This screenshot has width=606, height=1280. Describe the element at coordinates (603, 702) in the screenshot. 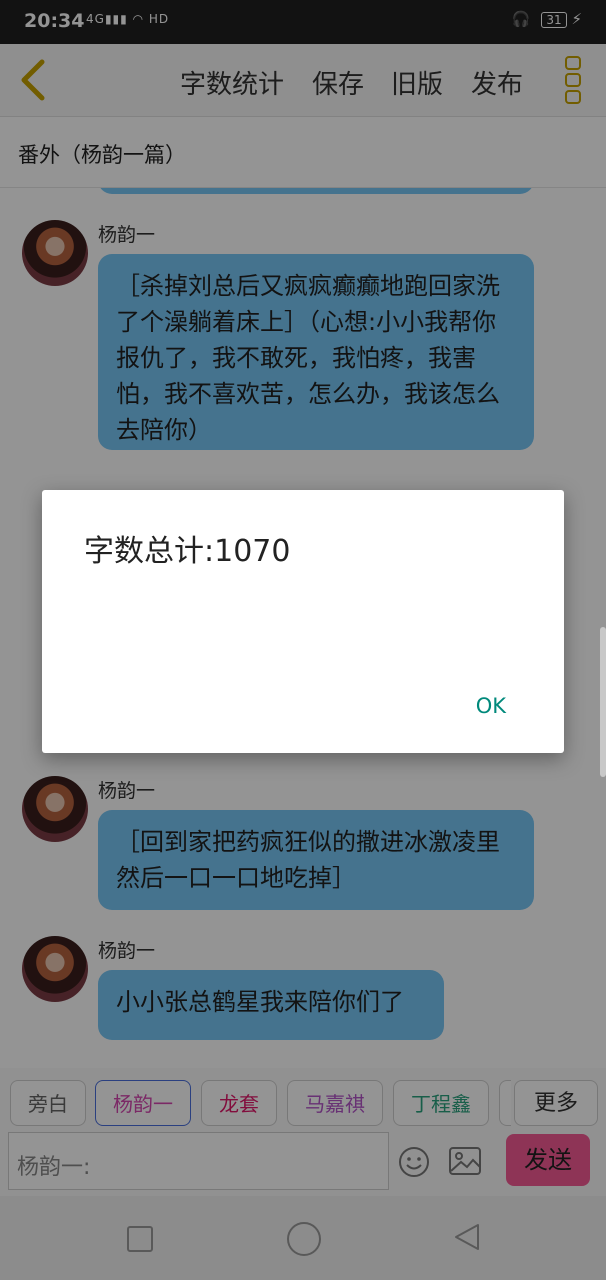

I see `scrollbar` at that location.